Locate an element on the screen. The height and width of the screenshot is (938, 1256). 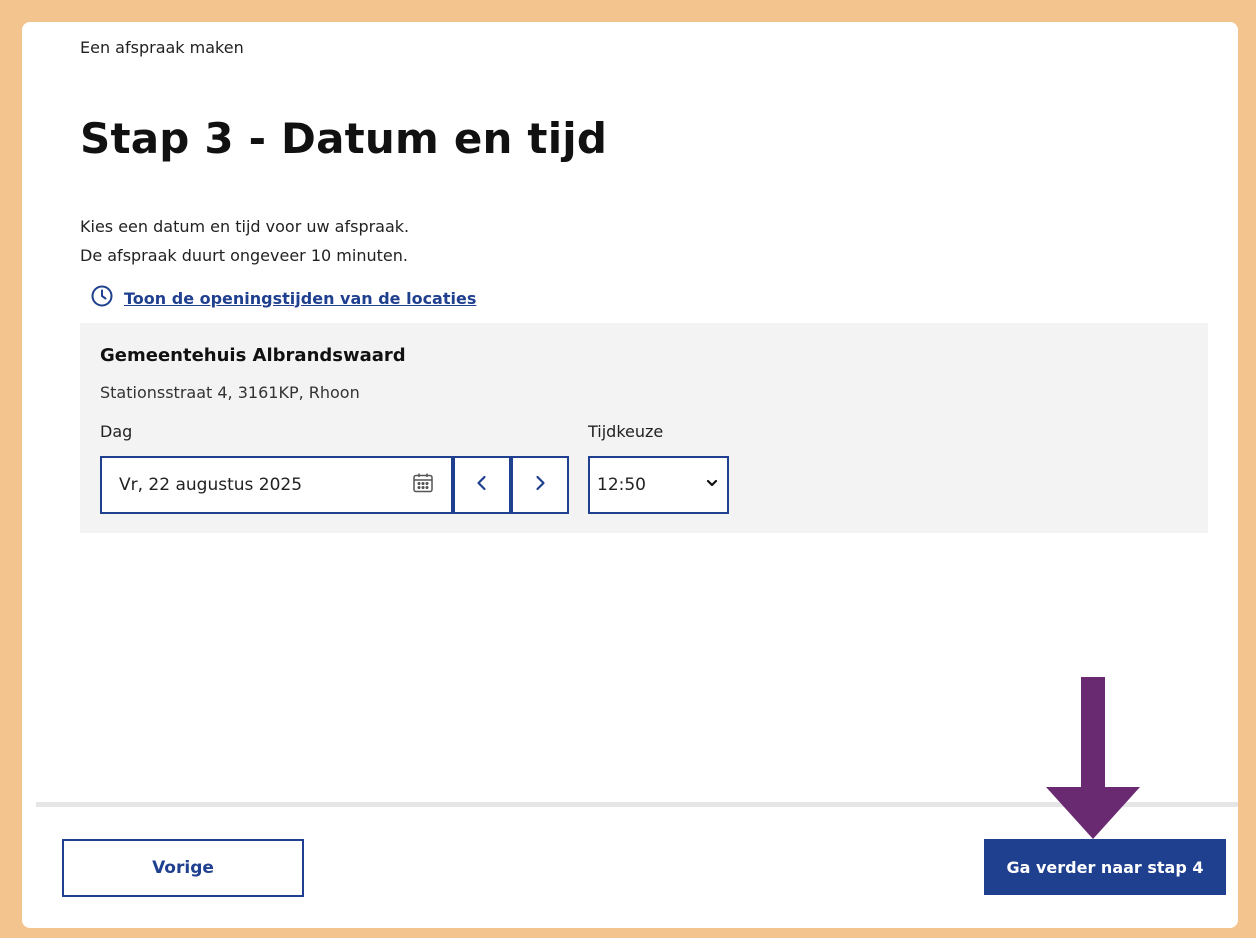
chevron-right-icon is located at coordinates (540, 485).